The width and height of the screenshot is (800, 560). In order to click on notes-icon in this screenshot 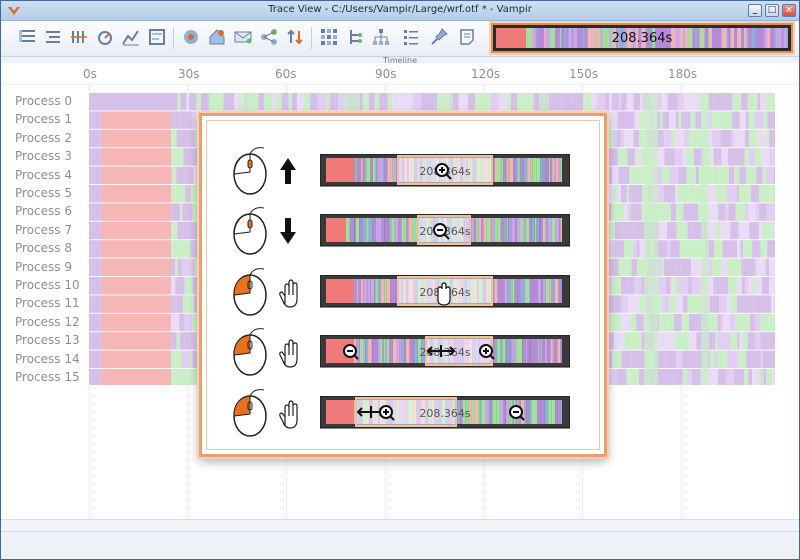, I will do `click(467, 37)`.